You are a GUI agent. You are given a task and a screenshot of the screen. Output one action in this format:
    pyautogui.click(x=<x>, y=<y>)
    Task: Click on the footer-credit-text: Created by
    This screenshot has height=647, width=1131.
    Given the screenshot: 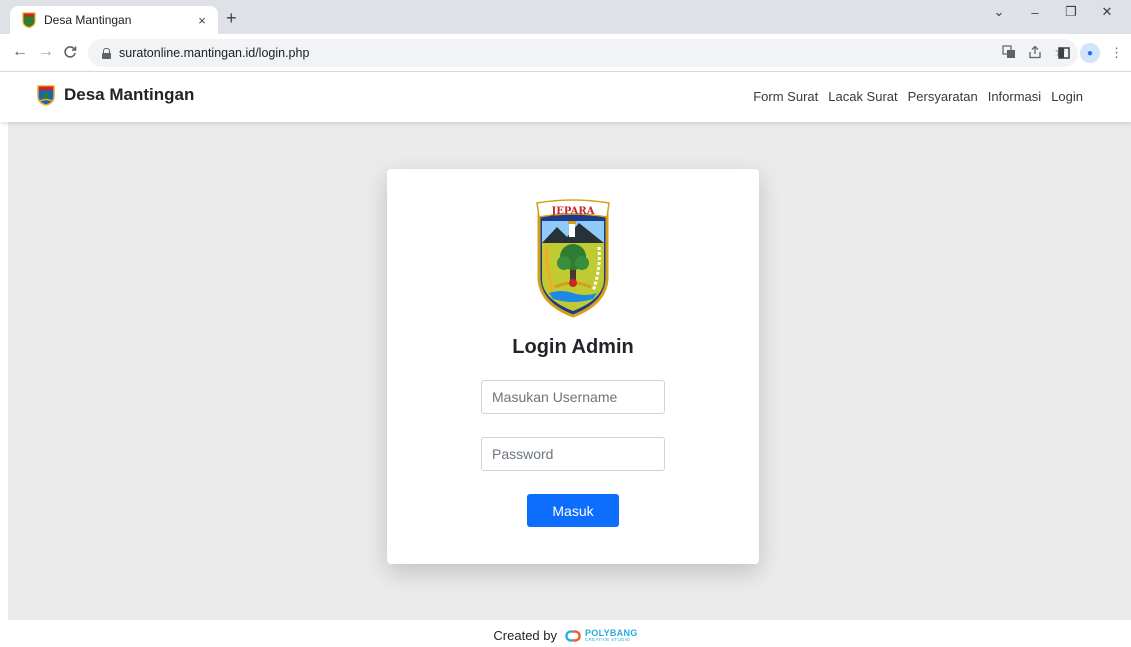 What is the action you would take?
    pyautogui.click(x=525, y=635)
    